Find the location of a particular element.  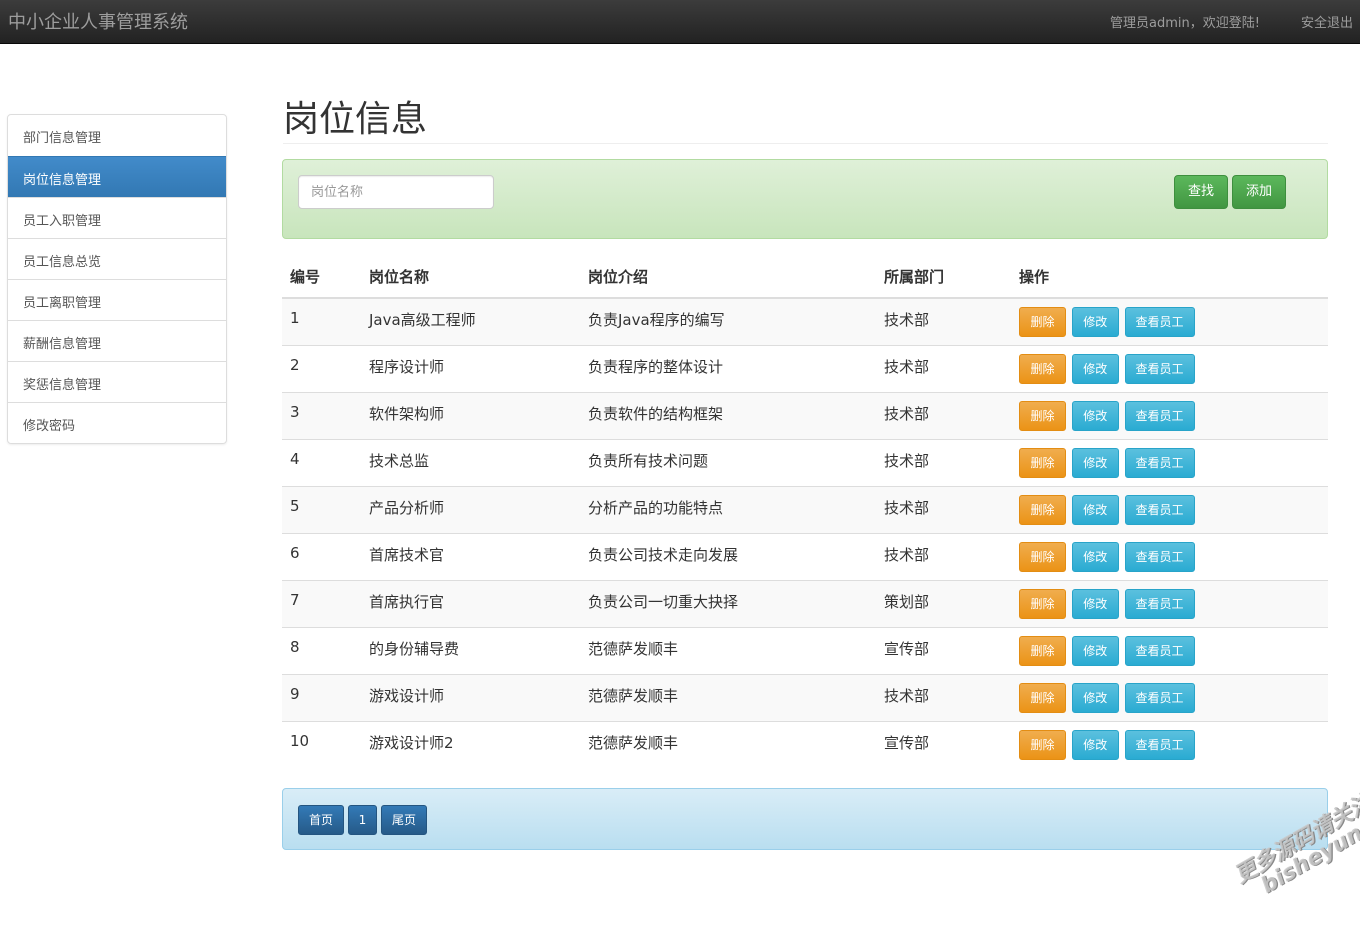

cell-id: 9 is located at coordinates (321, 697).